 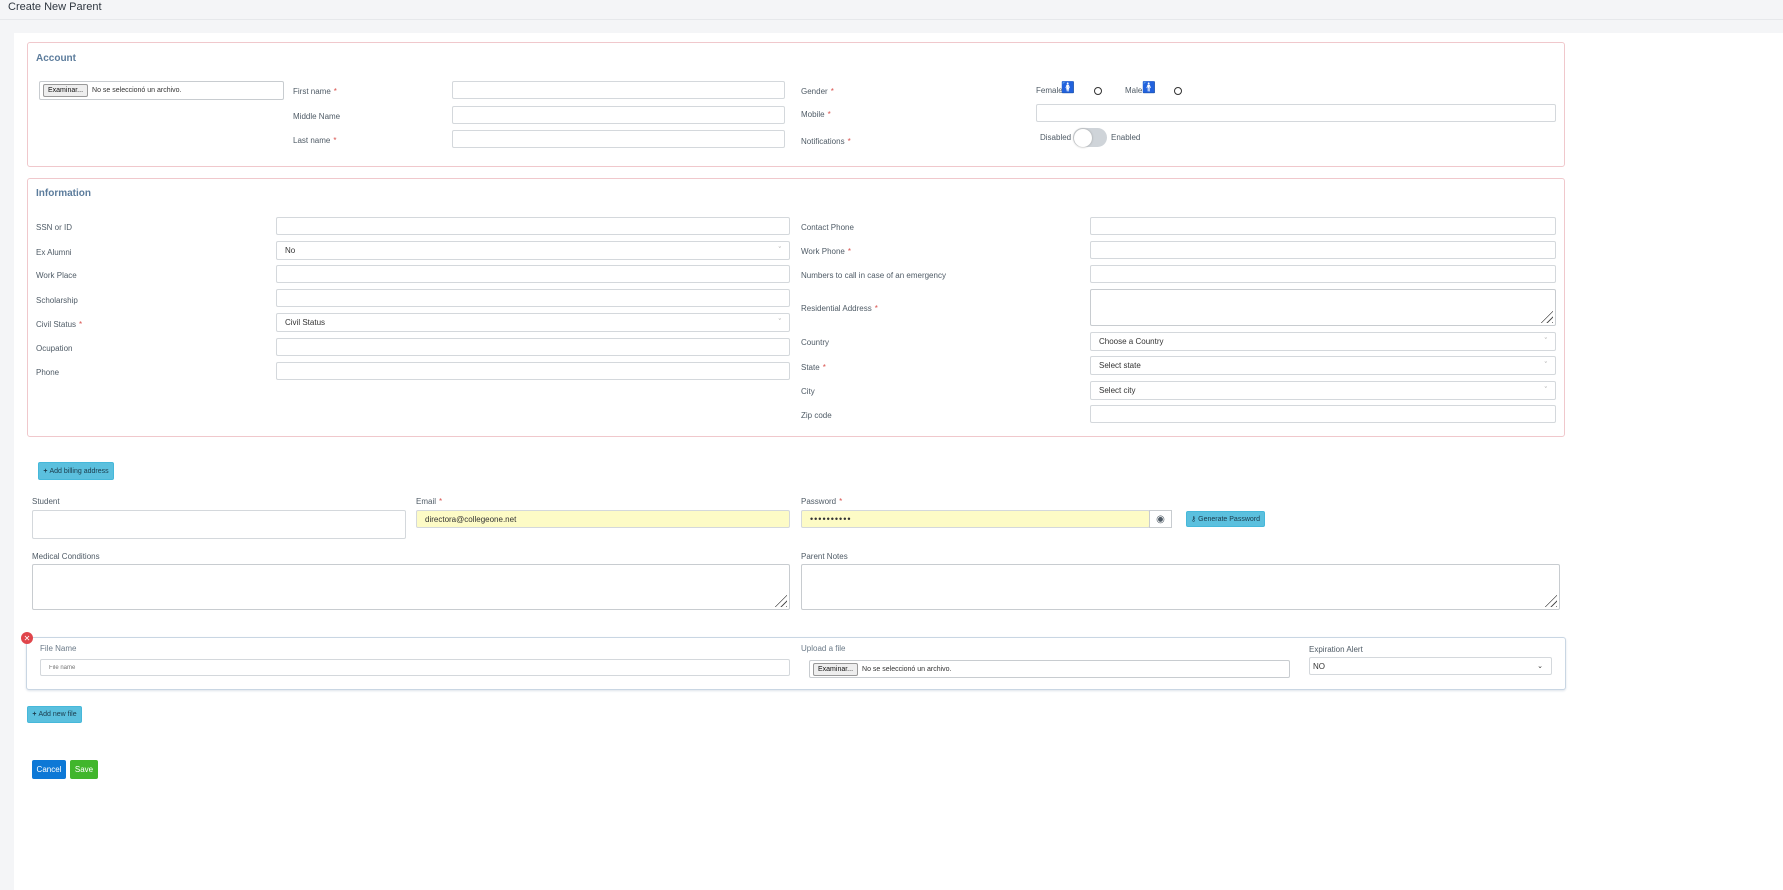 What do you see at coordinates (826, 141) in the screenshot?
I see `notifications-label: Notifications *` at bounding box center [826, 141].